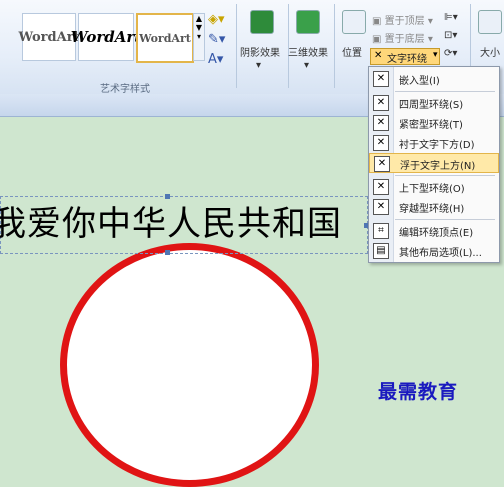 The height and width of the screenshot is (487, 504). Describe the element at coordinates (419, 81) in the screenshot. I see `menu-item-label: 嵌入型(I)` at that location.